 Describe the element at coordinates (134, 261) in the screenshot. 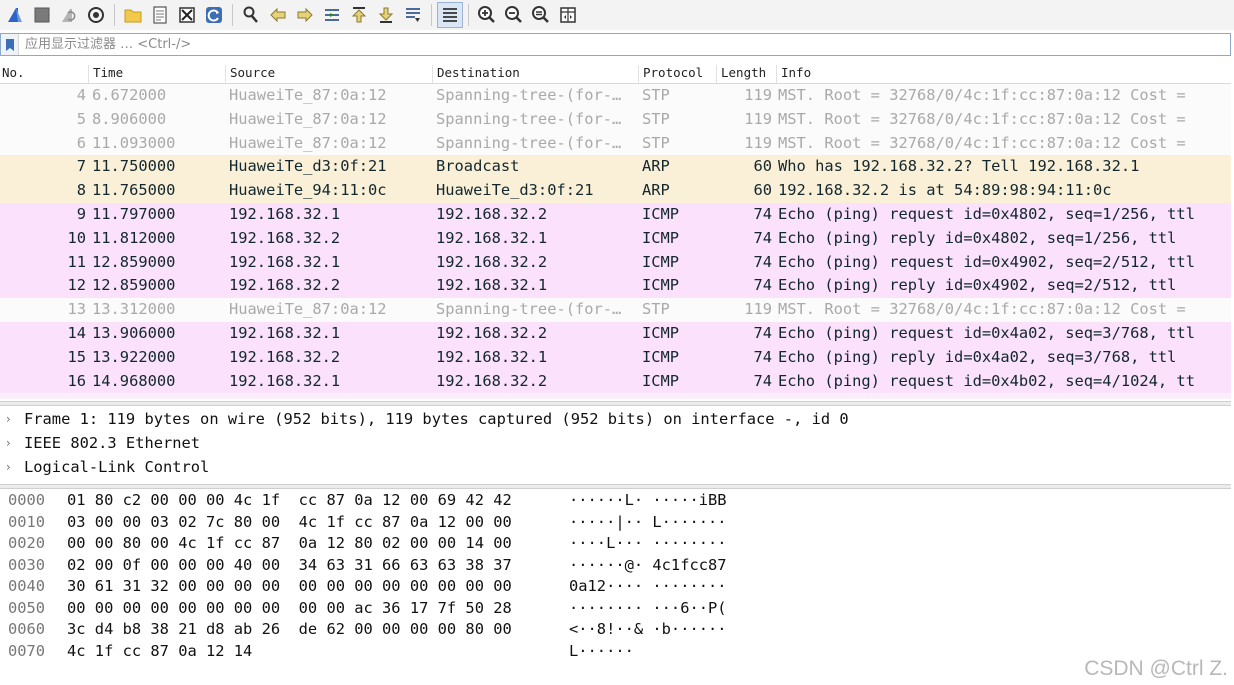

I see `packet-time: 12.859000` at that location.